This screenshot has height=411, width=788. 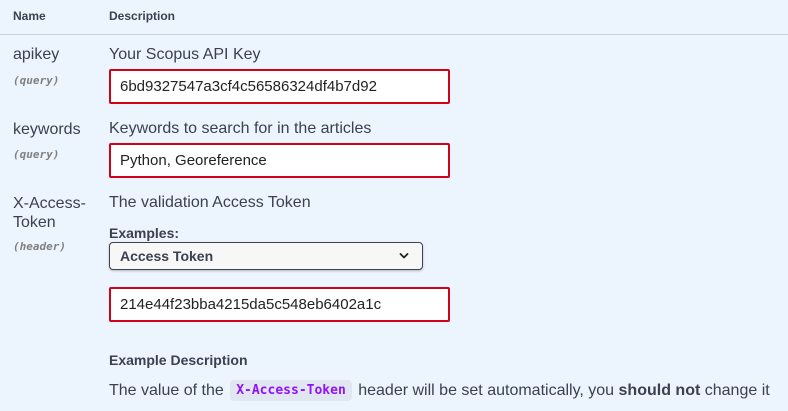 I want to click on header-divider, so click(x=394, y=34).